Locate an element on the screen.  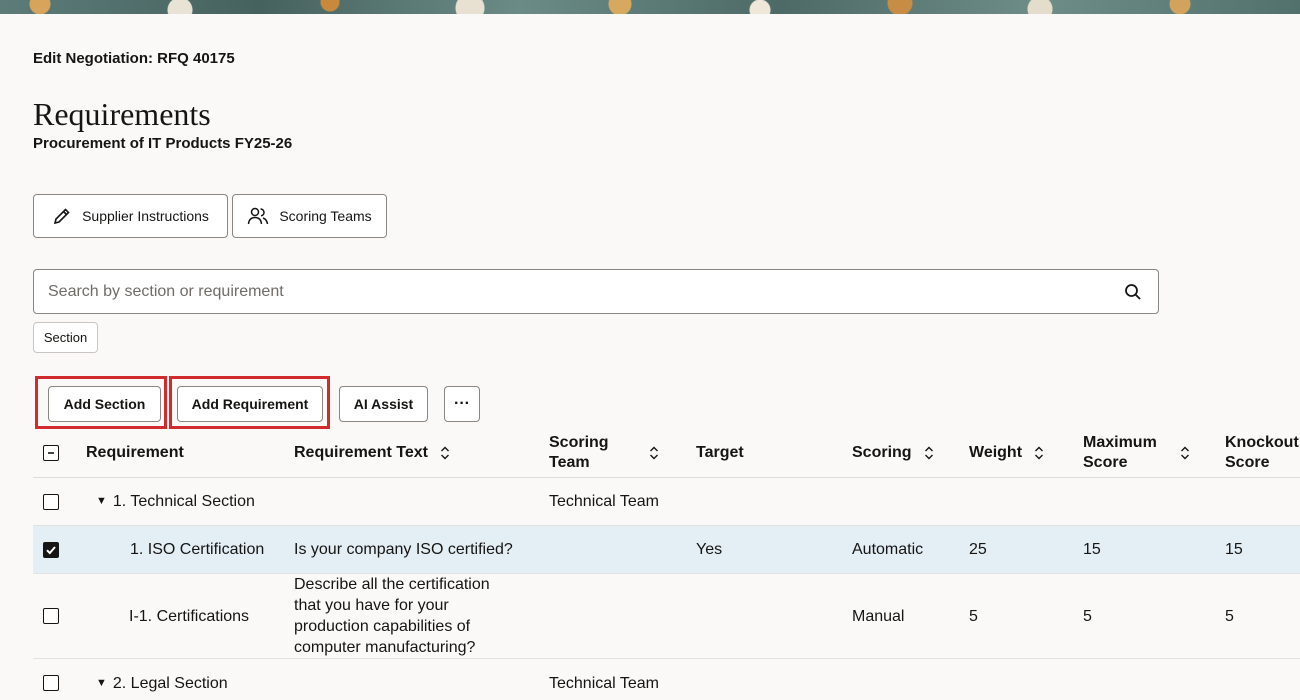
max-score-cell: 5 is located at coordinates (1087, 616).